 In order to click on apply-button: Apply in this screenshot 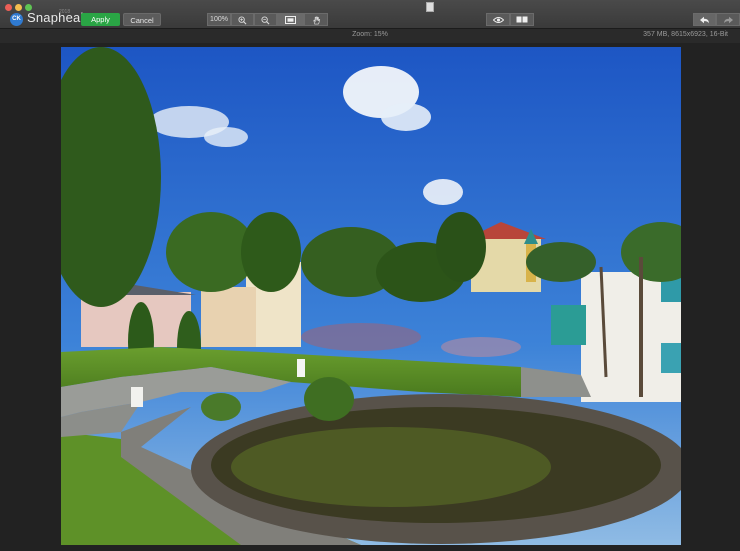, I will do `click(100, 19)`.